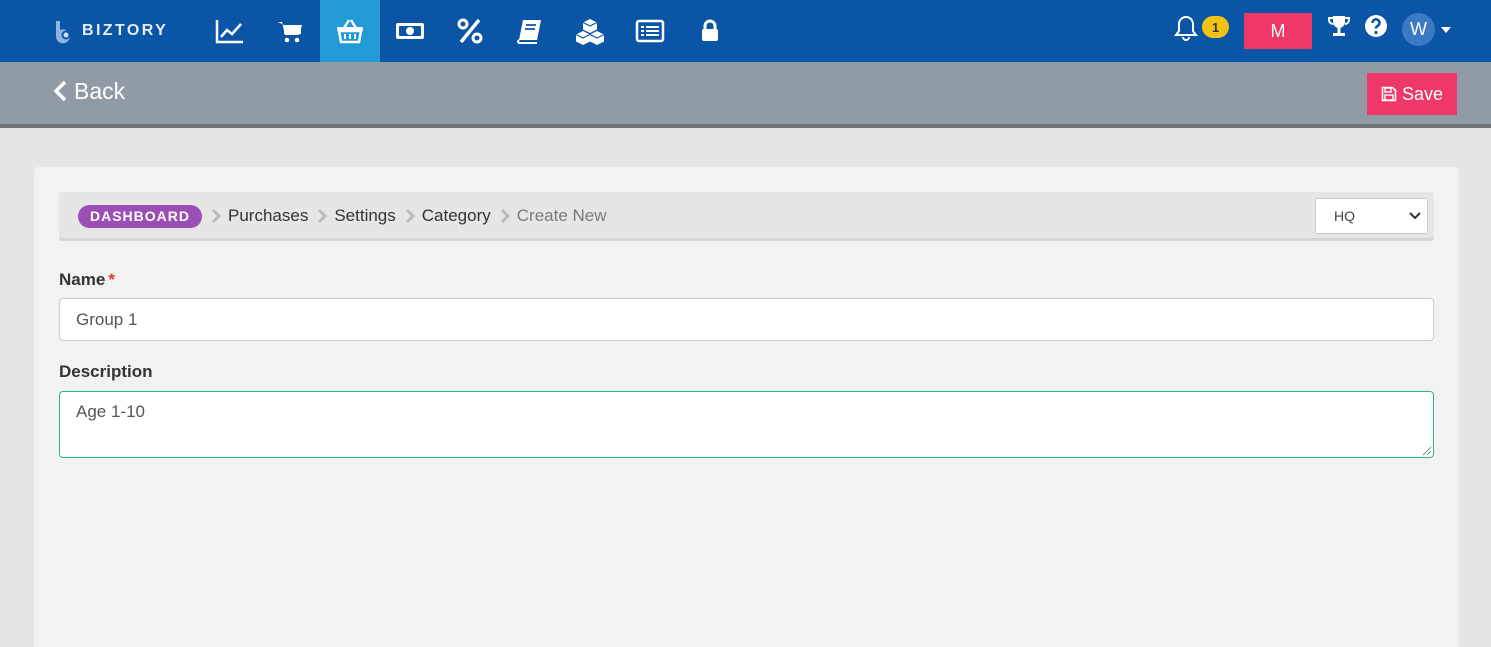 The width and height of the screenshot is (1491, 647). I want to click on description-label: Description, so click(106, 371).